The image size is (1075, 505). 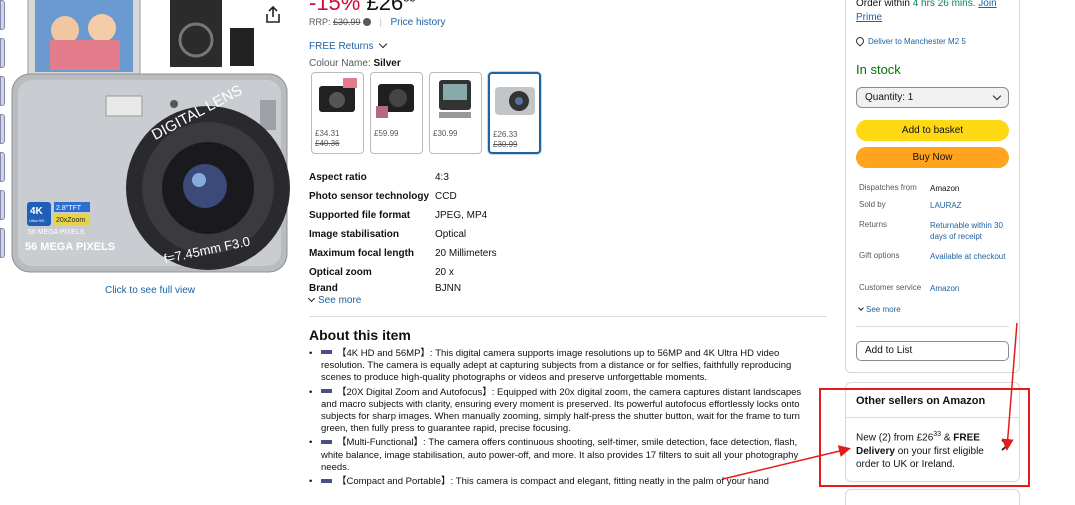 I want to click on see-more-details-link: See more, so click(x=879, y=309).